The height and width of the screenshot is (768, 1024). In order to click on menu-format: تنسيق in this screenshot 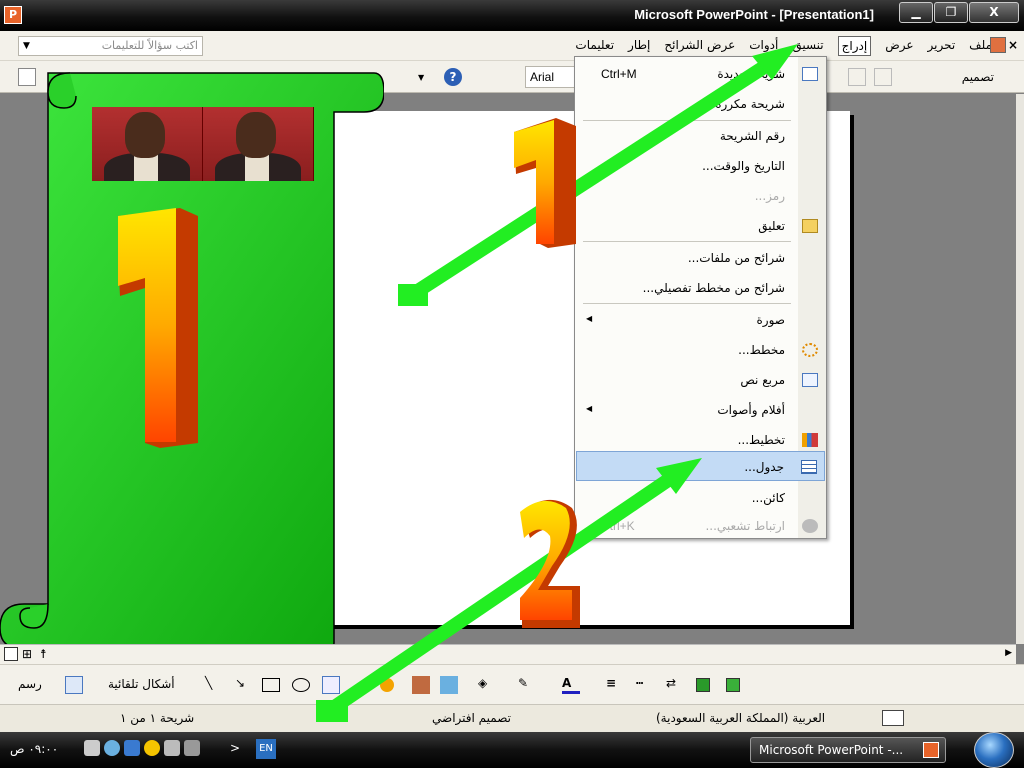, I will do `click(807, 47)`.